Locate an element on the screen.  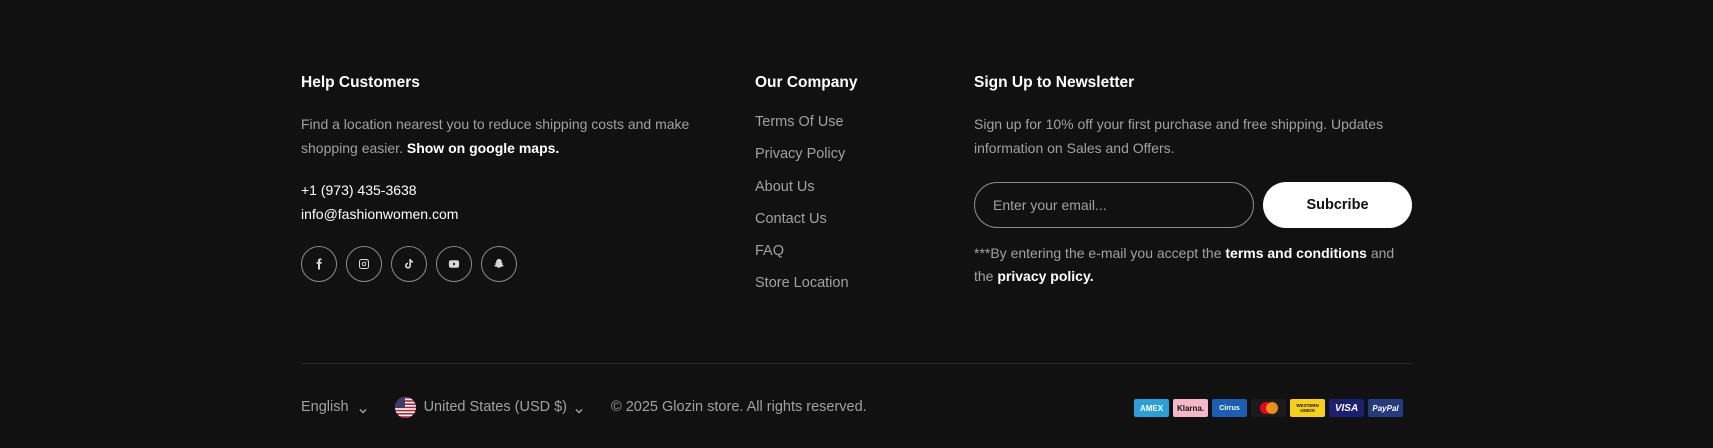
social-links is located at coordinates (511, 264).